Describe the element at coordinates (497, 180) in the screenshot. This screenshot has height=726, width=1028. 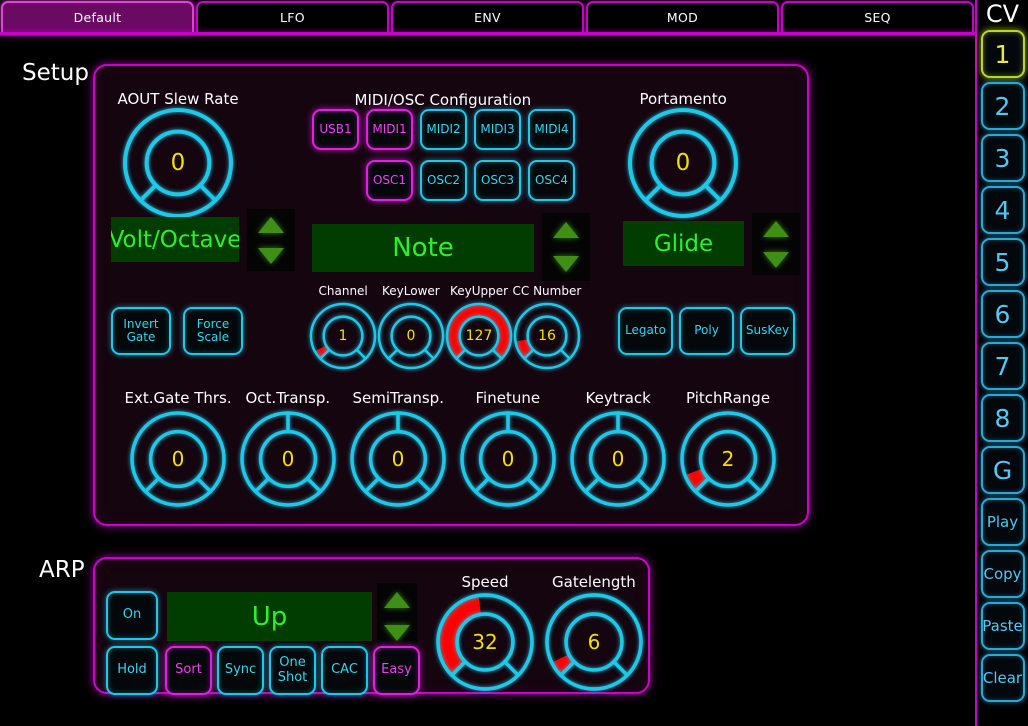
I see `midi-osc-button-osc3: OSC3` at that location.